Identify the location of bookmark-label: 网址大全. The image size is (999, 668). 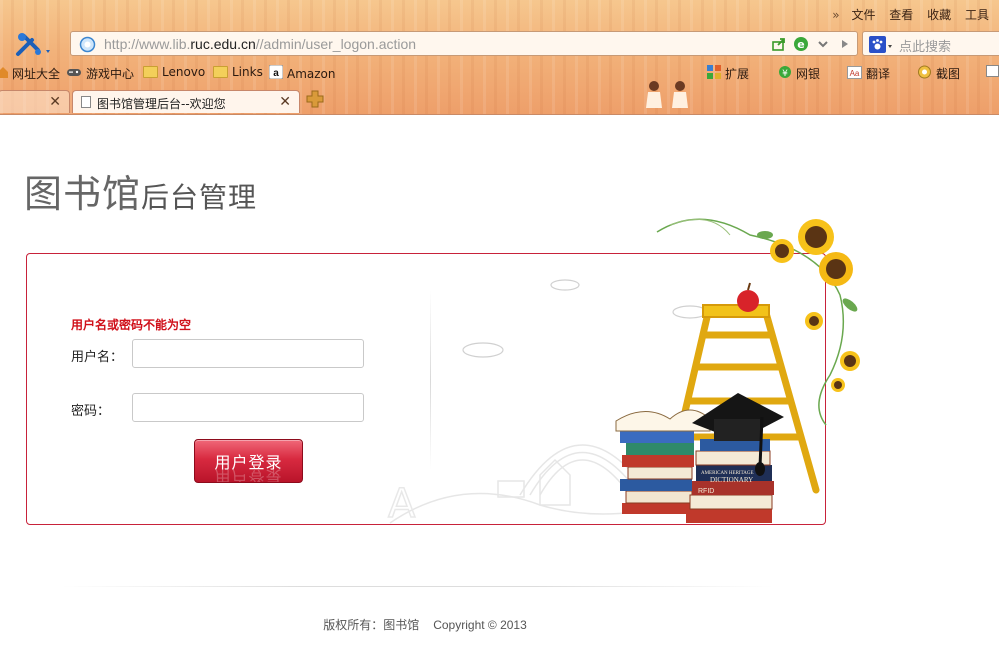
(36, 74).